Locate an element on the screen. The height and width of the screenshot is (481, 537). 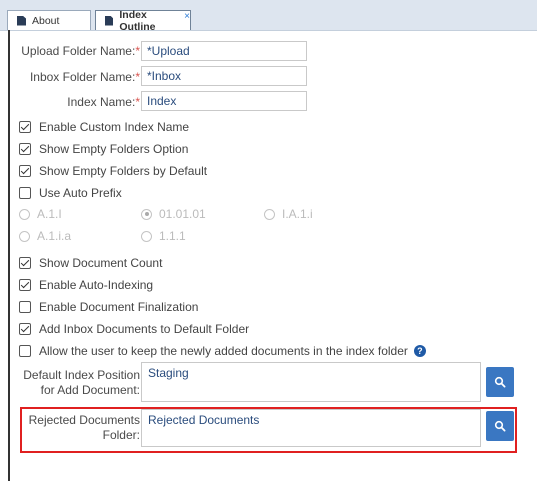
prefix-option-111: 1.1.1 is located at coordinates (163, 236).